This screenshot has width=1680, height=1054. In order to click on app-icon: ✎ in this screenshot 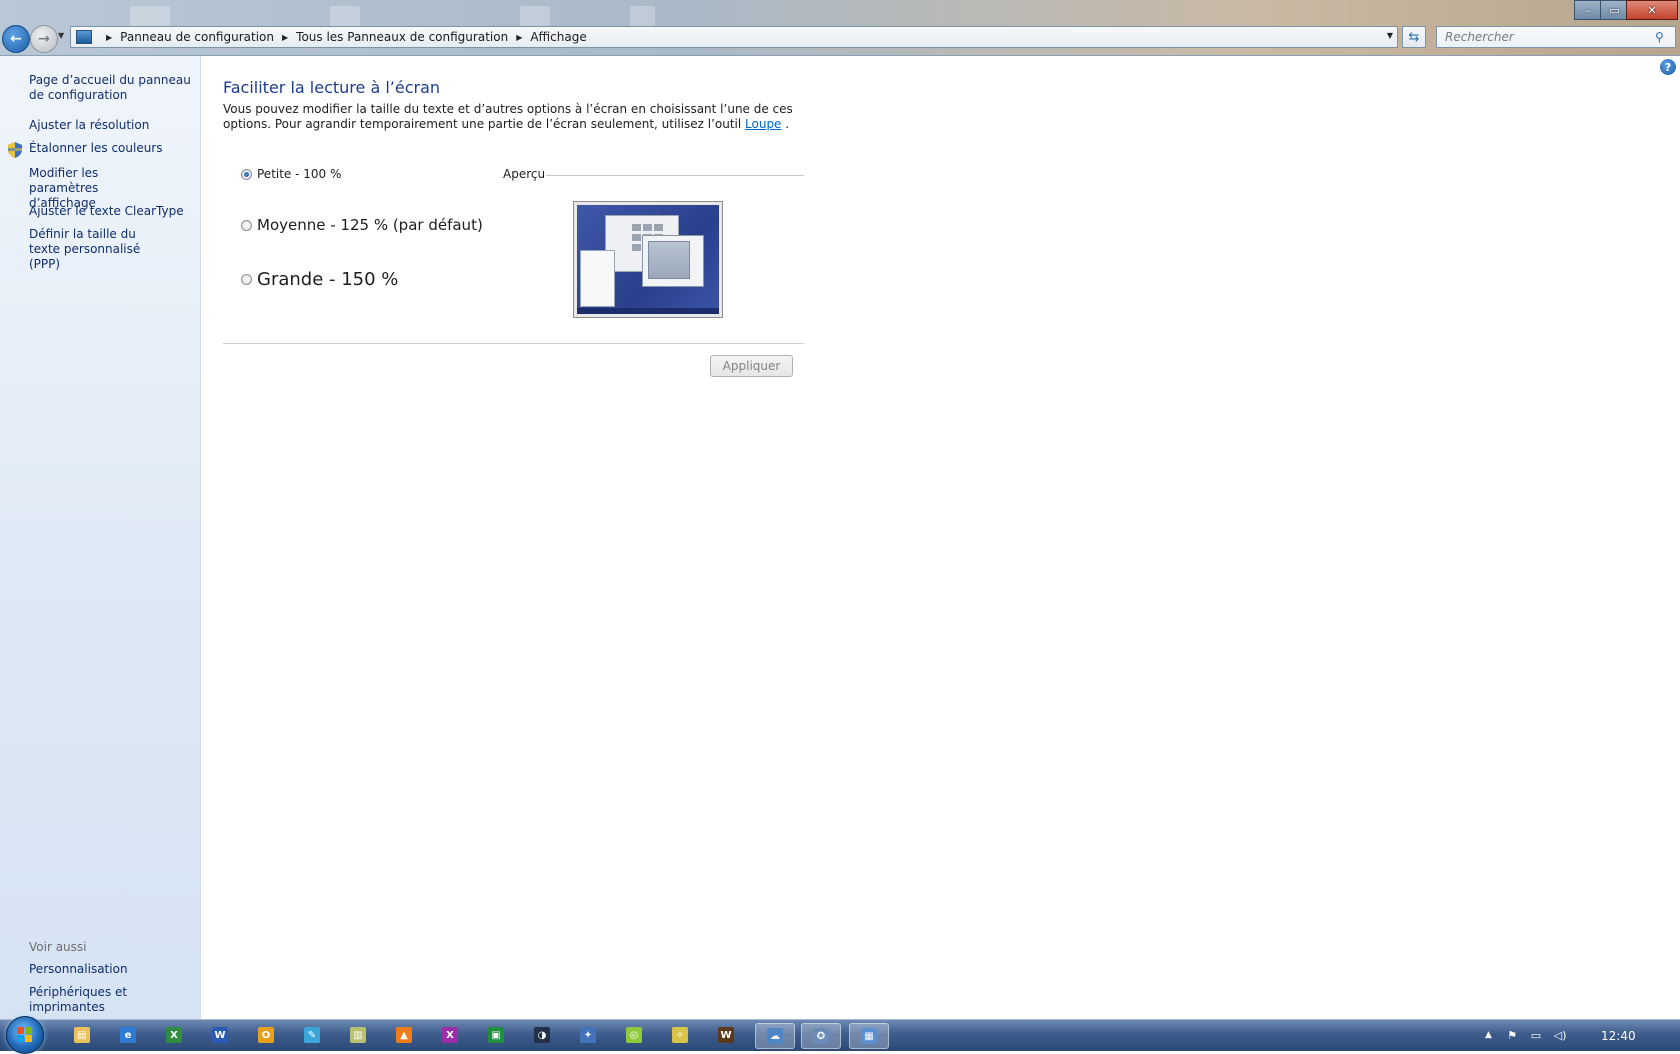, I will do `click(312, 1035)`.